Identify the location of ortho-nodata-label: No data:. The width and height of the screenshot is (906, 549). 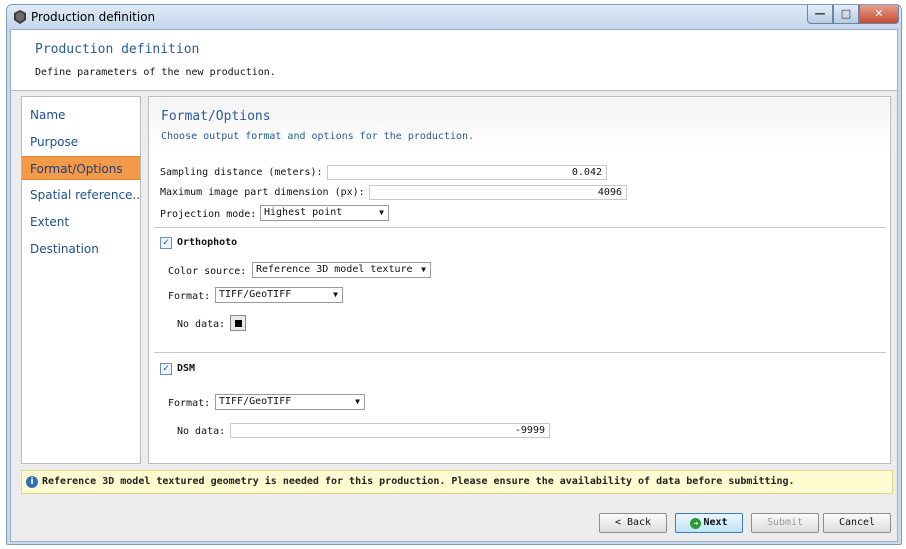
(201, 324).